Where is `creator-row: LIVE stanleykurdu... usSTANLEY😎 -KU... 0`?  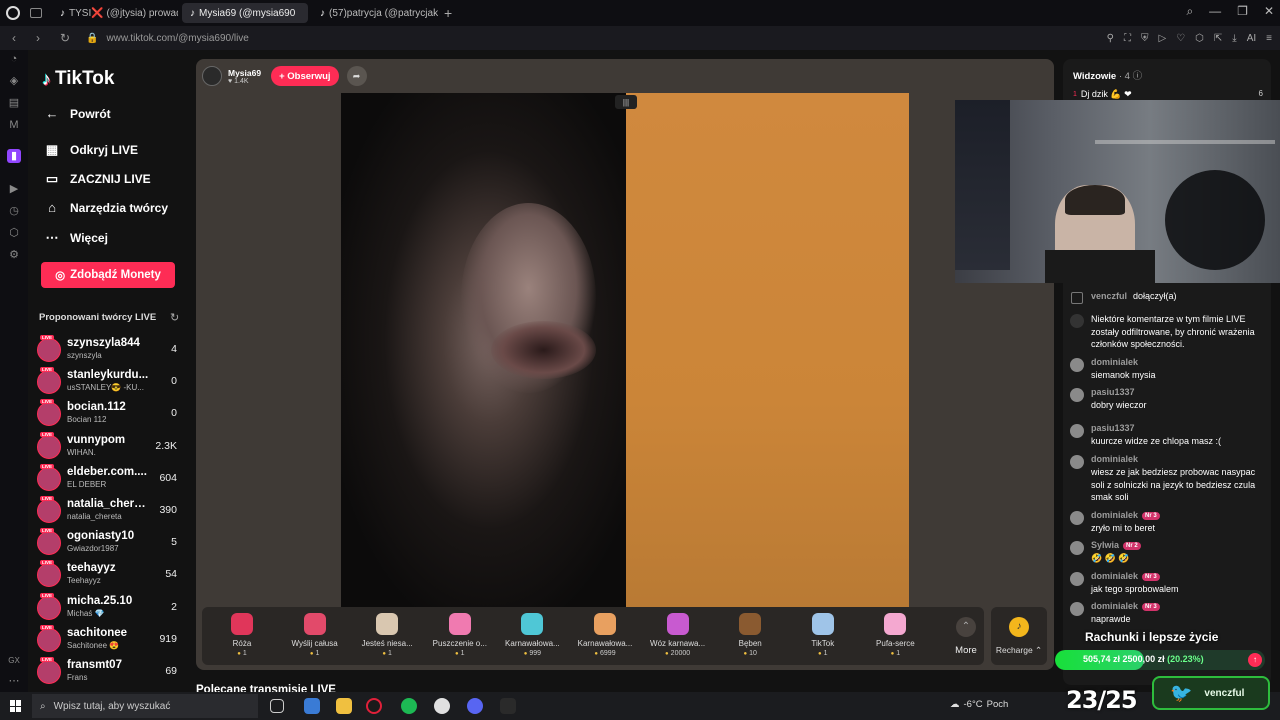 creator-row: LIVE stanleykurdu... usSTANLEY😎 -KU... 0 is located at coordinates (111, 381).